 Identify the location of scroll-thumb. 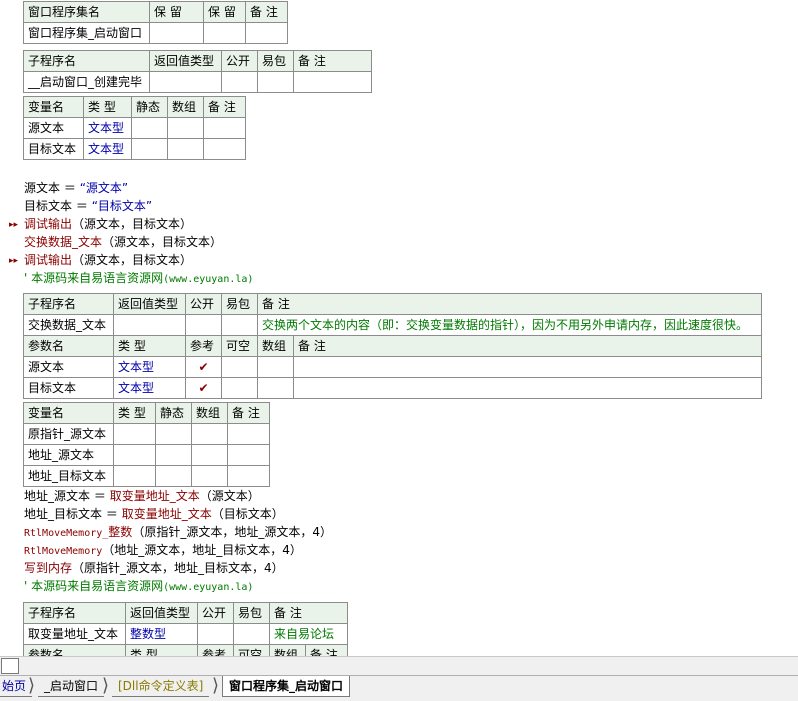
(10, 666).